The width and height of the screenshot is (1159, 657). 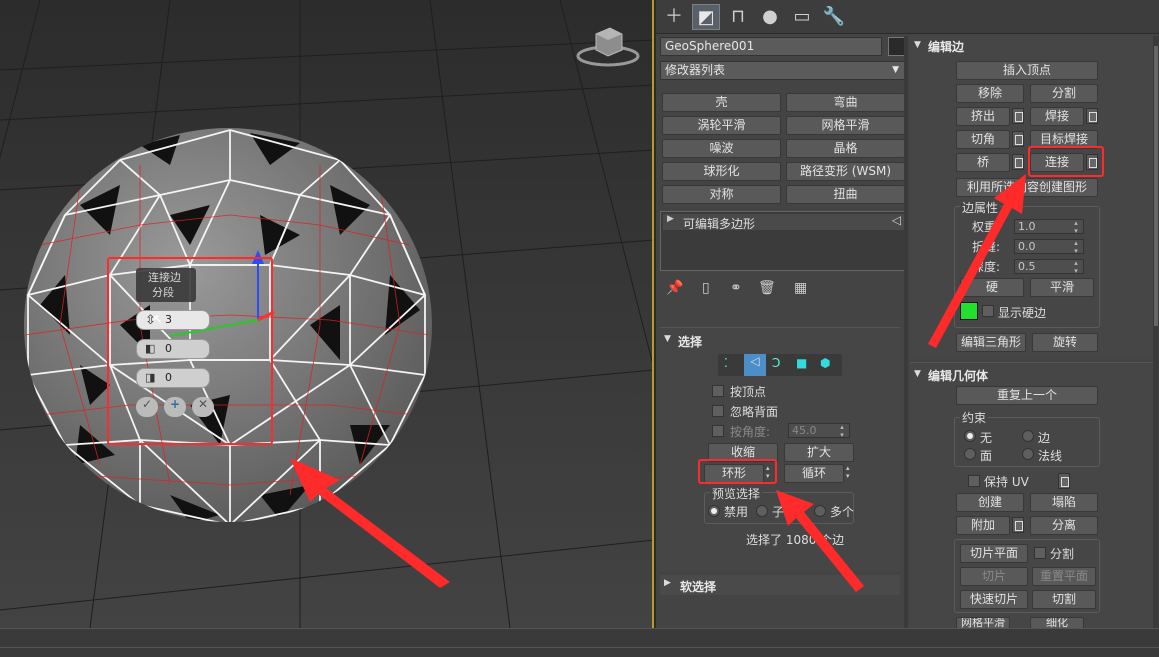 What do you see at coordinates (1062, 287) in the screenshot?
I see `smooth-button: 平滑` at bounding box center [1062, 287].